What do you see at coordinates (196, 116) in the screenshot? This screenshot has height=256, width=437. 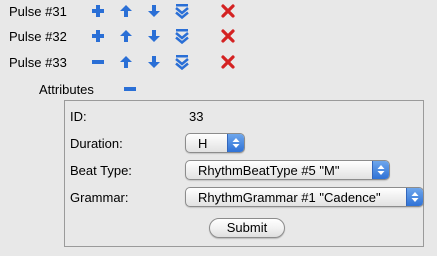 I see `id-value: 33` at bounding box center [196, 116].